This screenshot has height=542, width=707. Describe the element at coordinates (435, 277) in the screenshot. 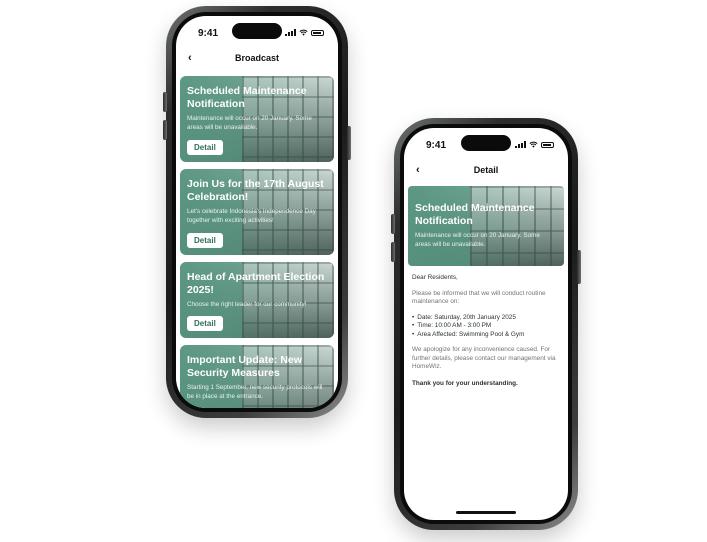

I see `greeting-text: Dear Residents,` at that location.